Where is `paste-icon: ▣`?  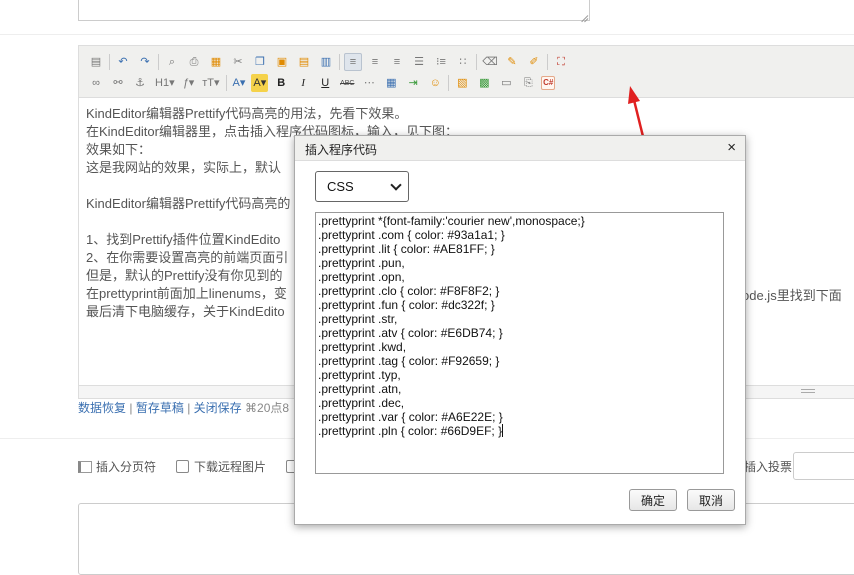 paste-icon: ▣ is located at coordinates (282, 62).